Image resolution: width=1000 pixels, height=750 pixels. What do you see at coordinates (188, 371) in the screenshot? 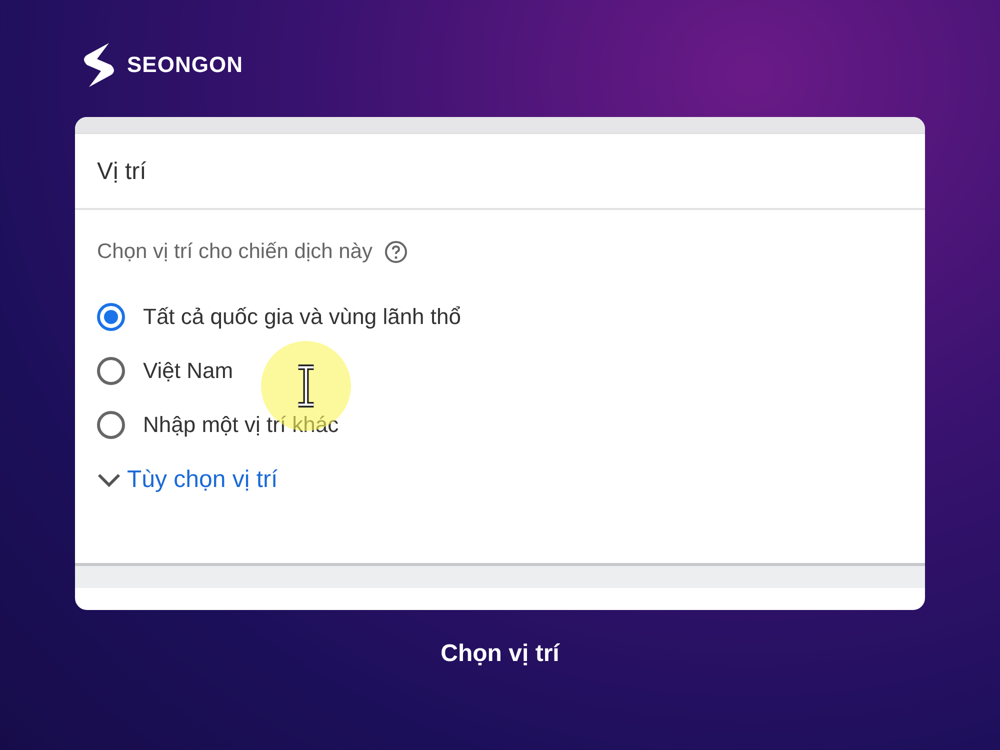
I see `option-label: Việt Nam` at bounding box center [188, 371].